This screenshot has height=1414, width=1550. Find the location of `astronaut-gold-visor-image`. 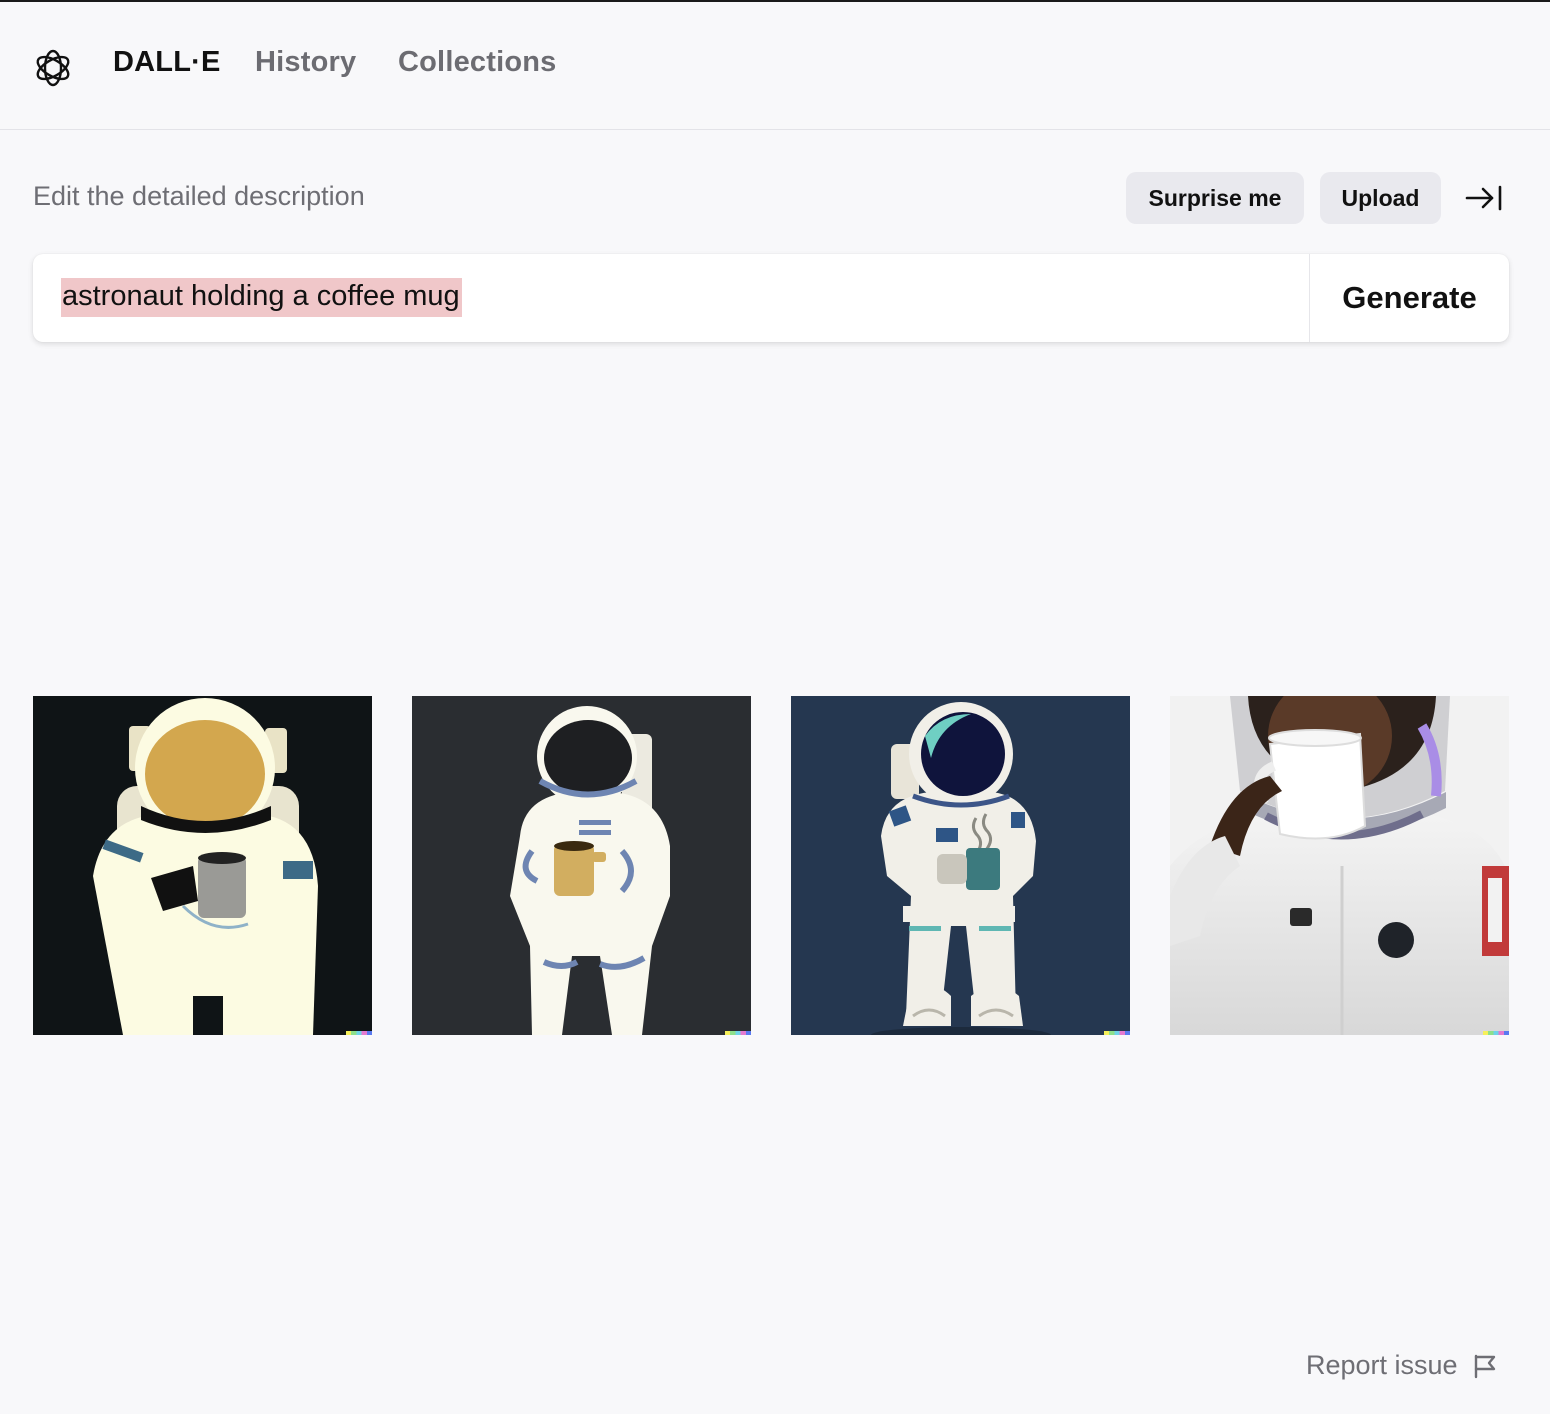

astronaut-gold-visor-image is located at coordinates (202, 865).